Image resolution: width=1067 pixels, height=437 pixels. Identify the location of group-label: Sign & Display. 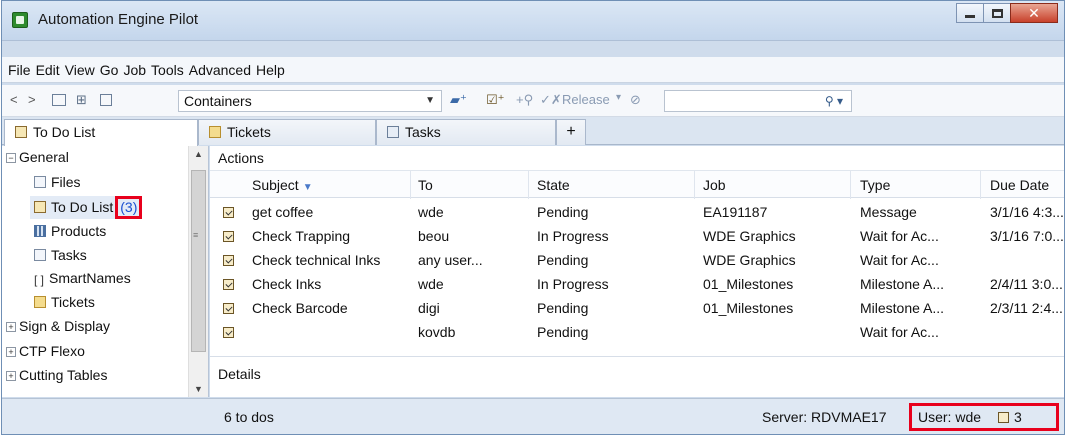
(65, 326).